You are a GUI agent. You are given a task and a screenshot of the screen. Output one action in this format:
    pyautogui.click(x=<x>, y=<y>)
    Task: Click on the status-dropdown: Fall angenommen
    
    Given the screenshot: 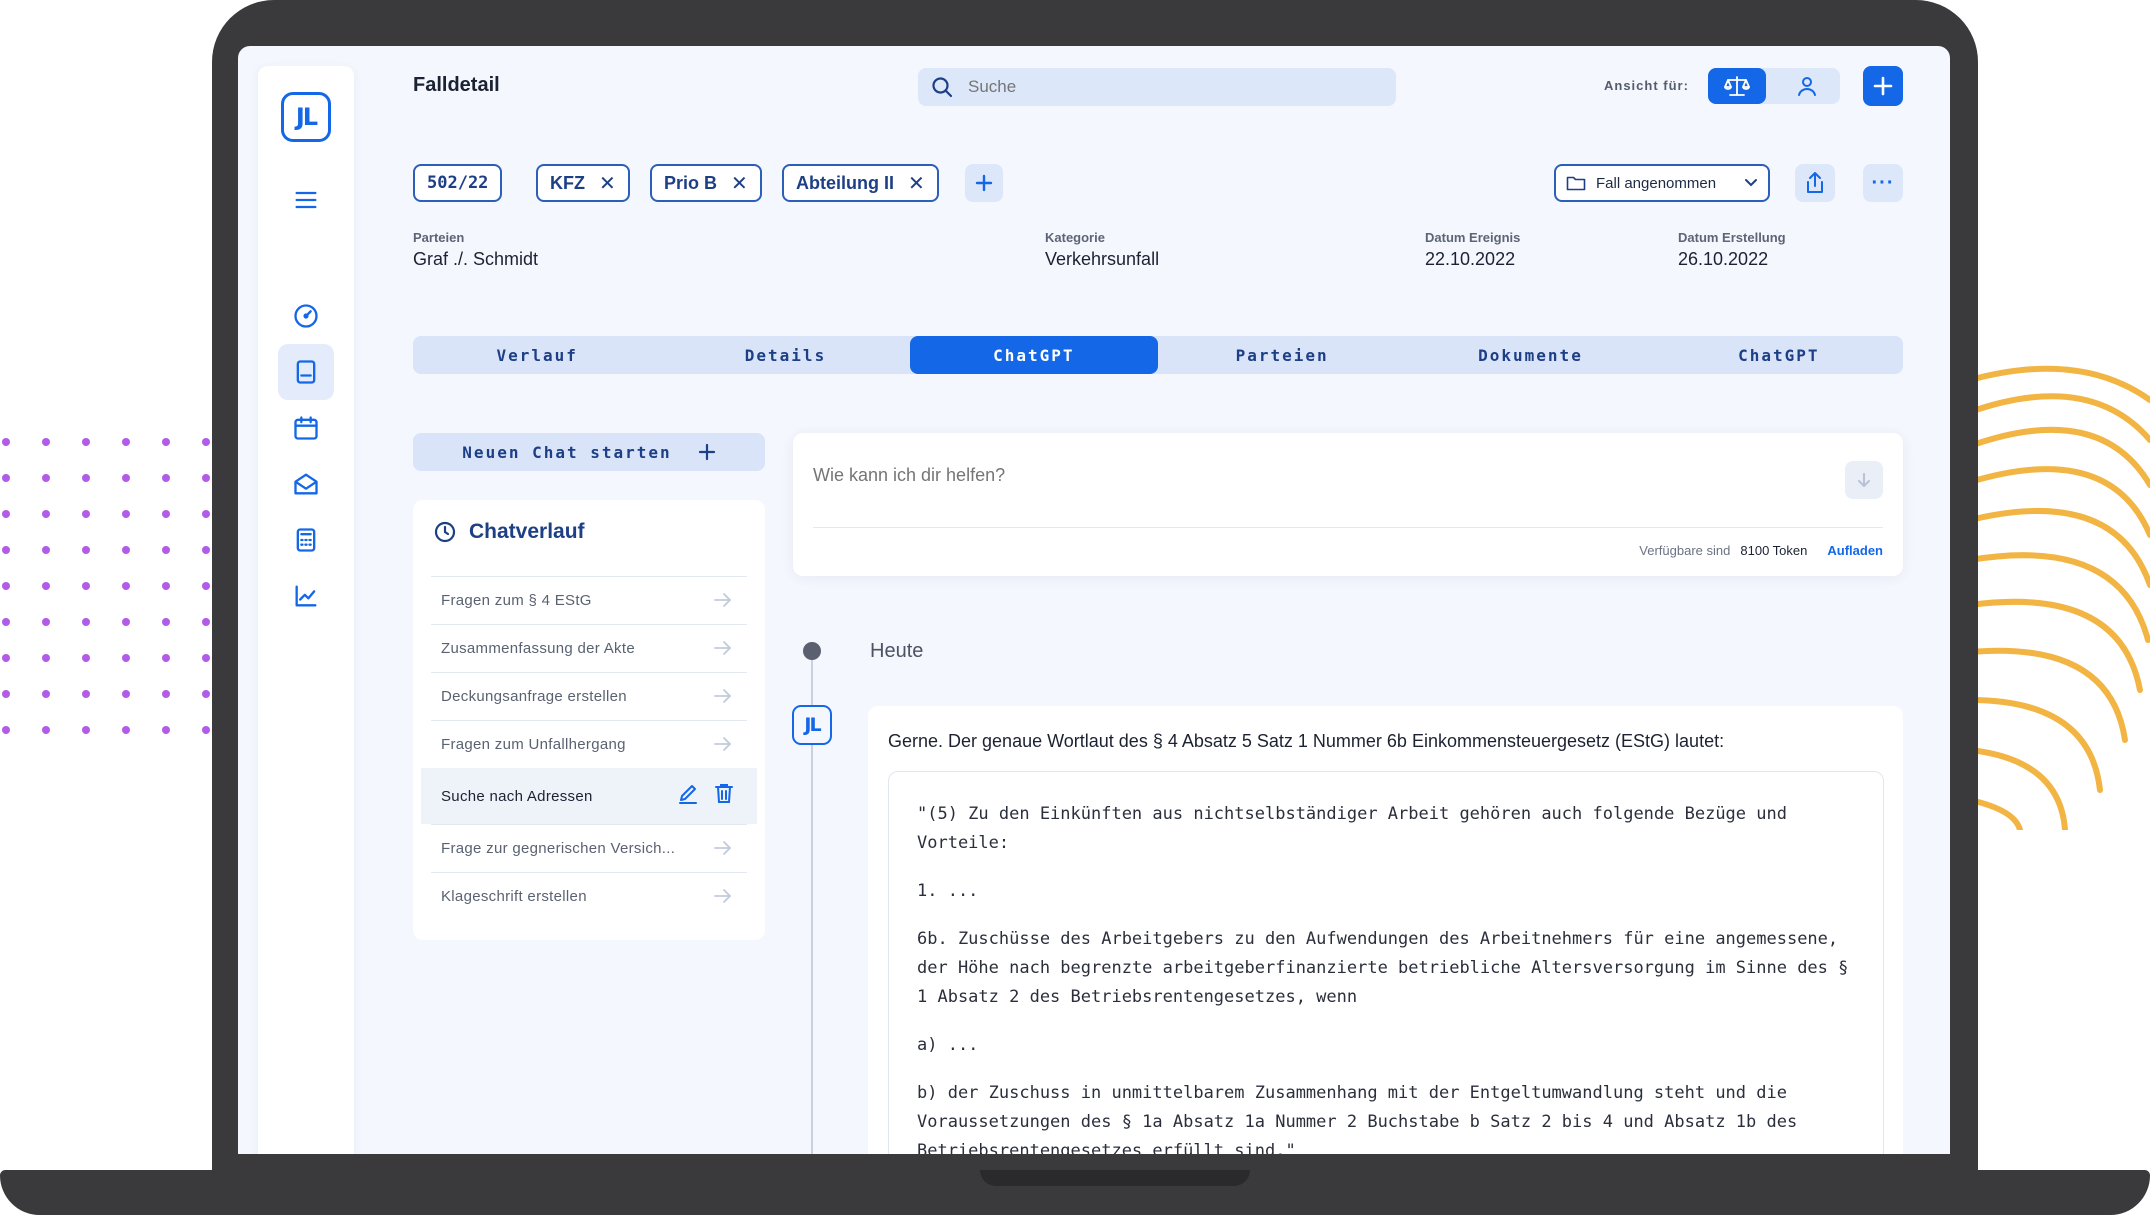 What is the action you would take?
    pyautogui.click(x=1662, y=183)
    